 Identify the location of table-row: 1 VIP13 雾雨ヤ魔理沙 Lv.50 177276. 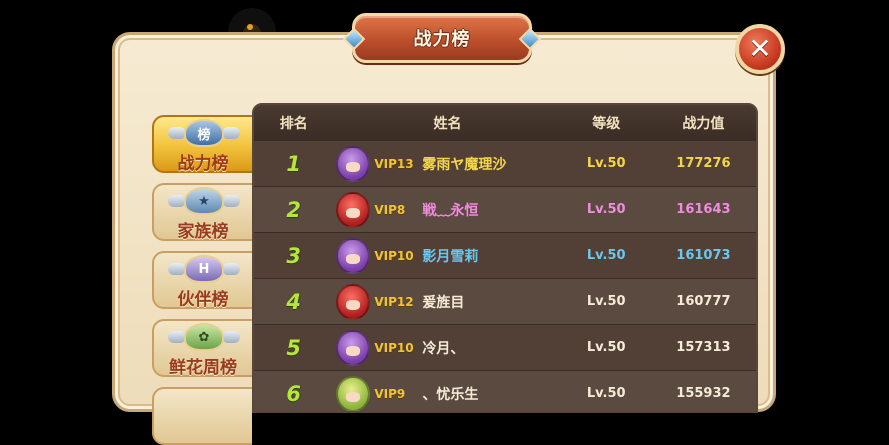
(505, 163).